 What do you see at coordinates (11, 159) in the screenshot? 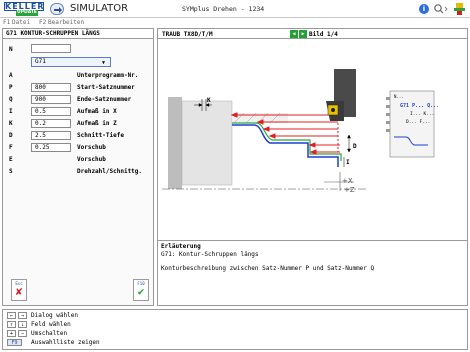
I see `param-key: E` at bounding box center [11, 159].